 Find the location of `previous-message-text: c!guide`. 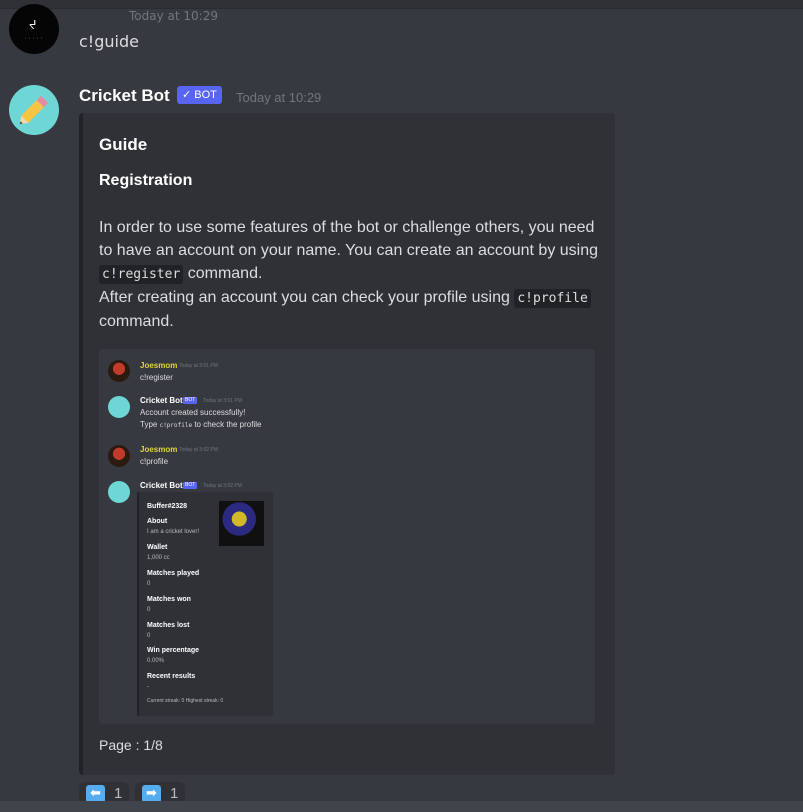

previous-message-text: c!guide is located at coordinates (109, 41).